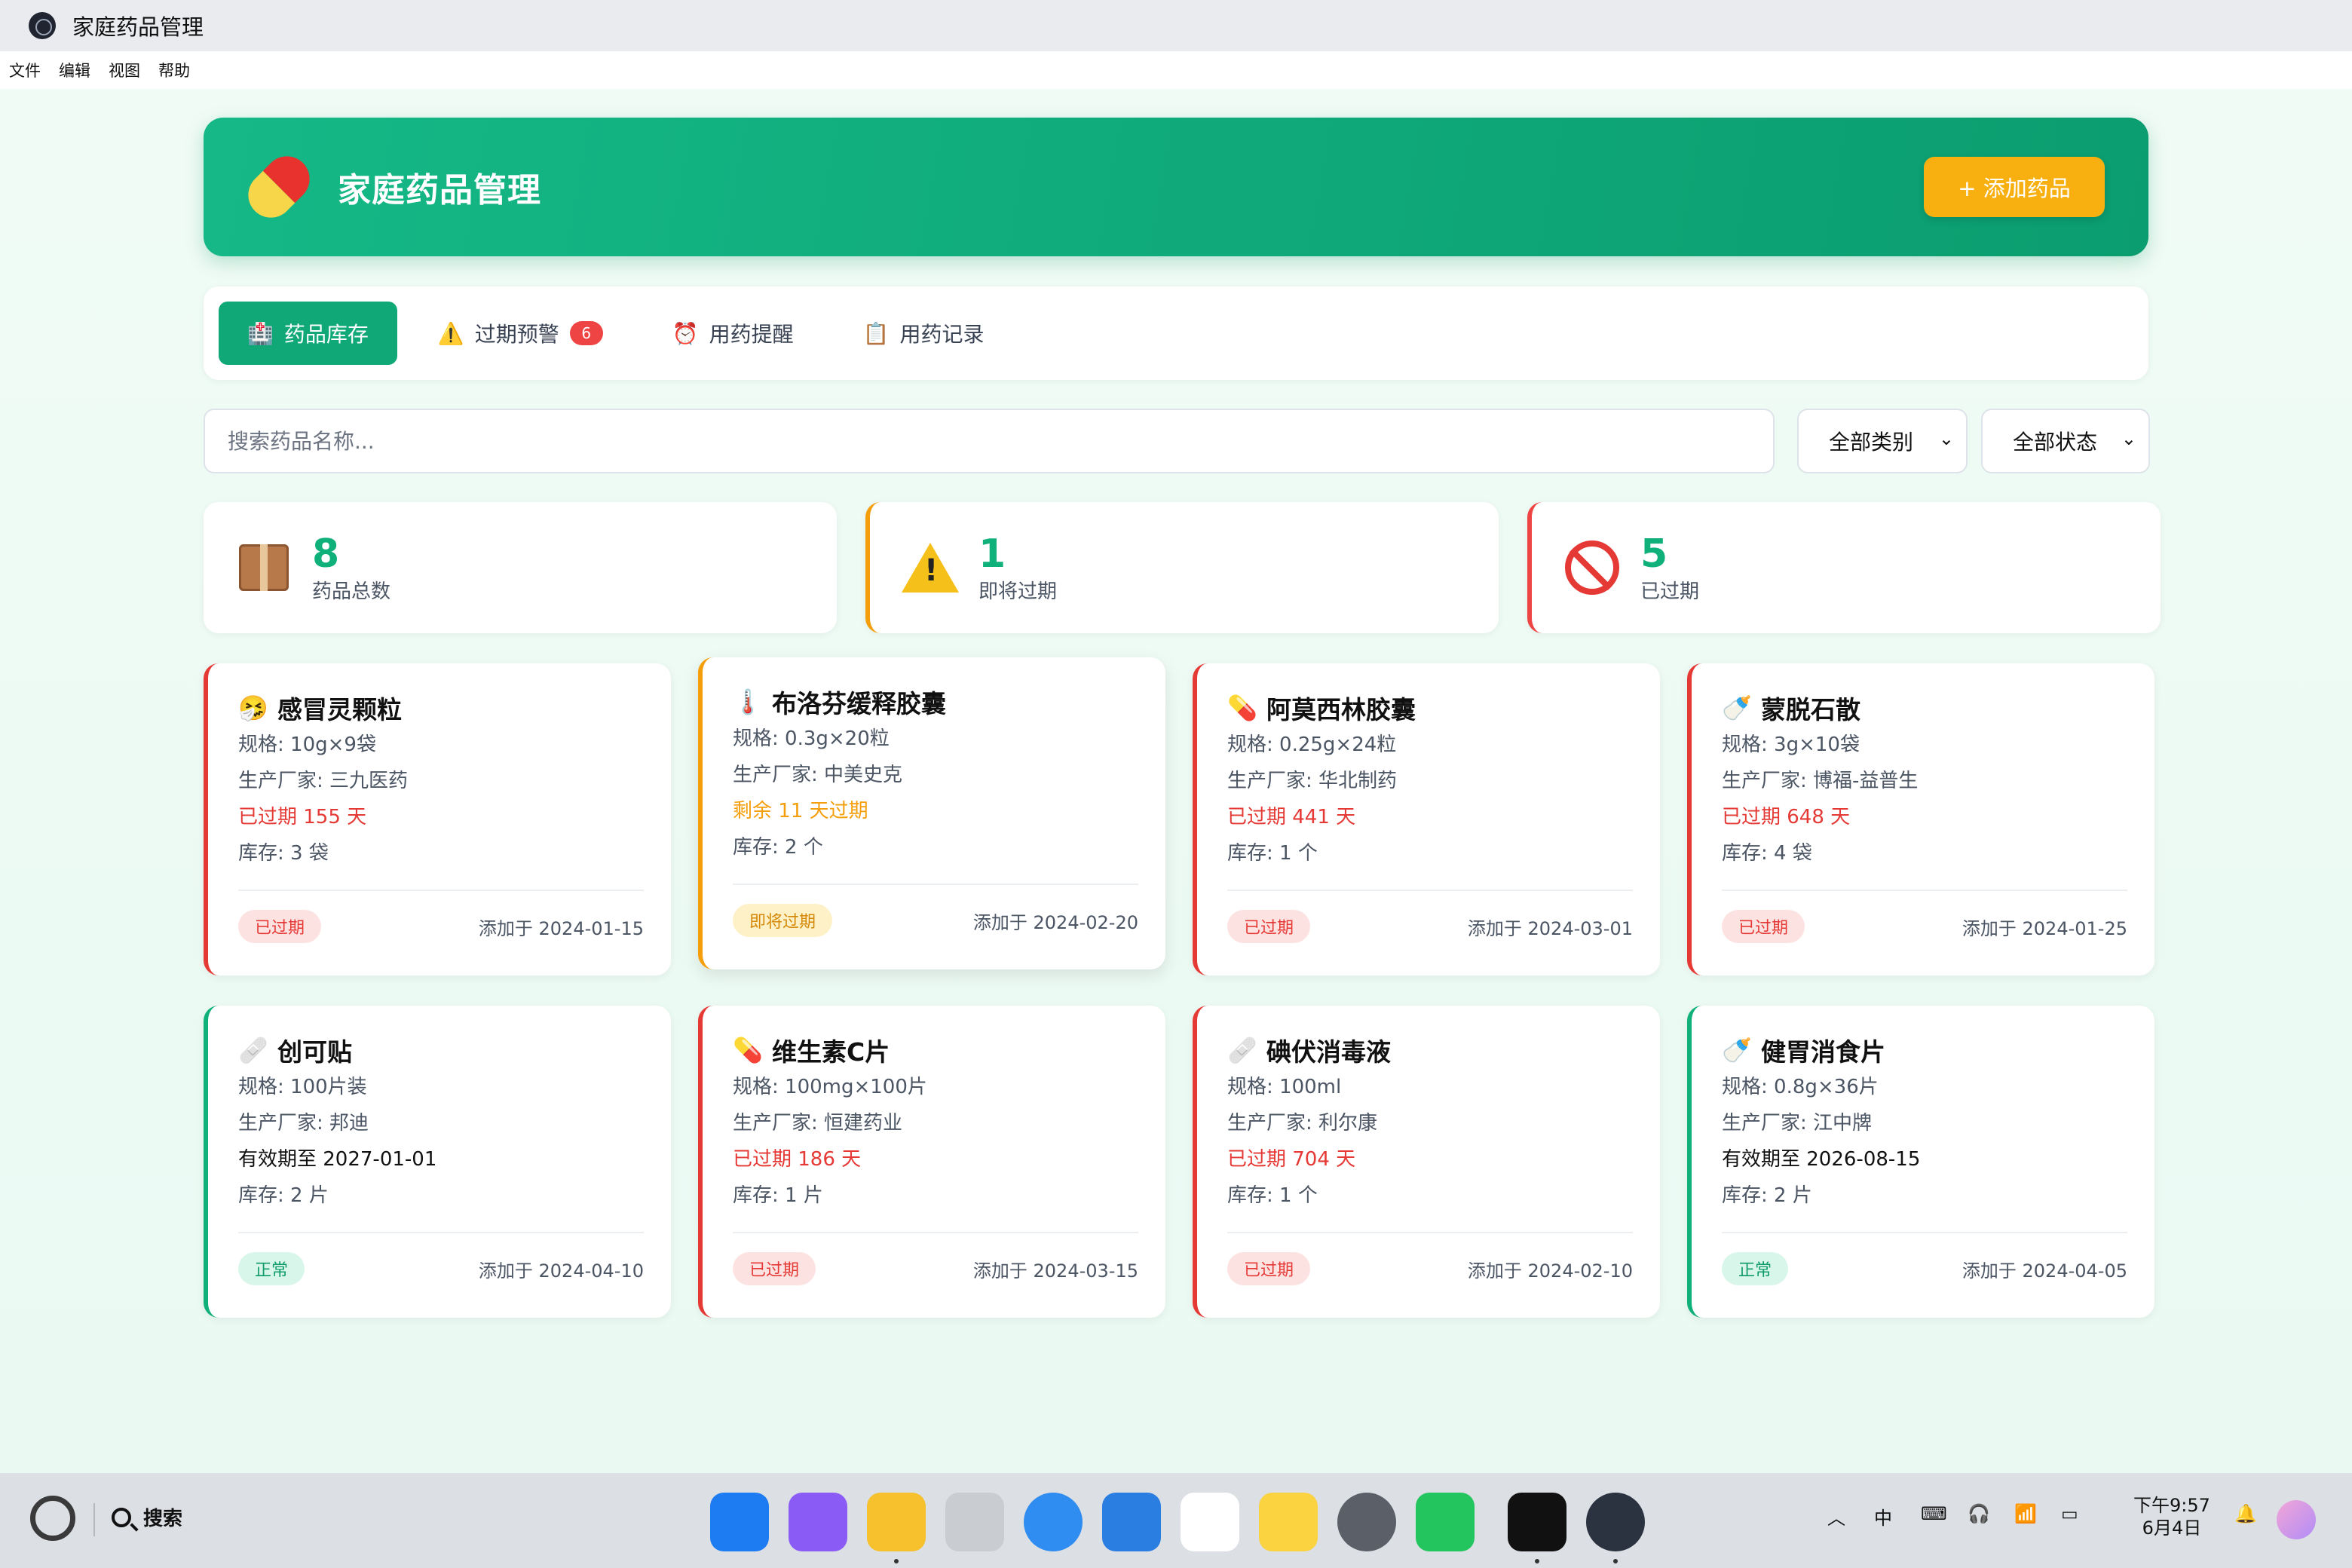 Image resolution: width=2352 pixels, height=1568 pixels. Describe the element at coordinates (783, 920) in the screenshot. I see `status-badge: 即将过期` at that location.